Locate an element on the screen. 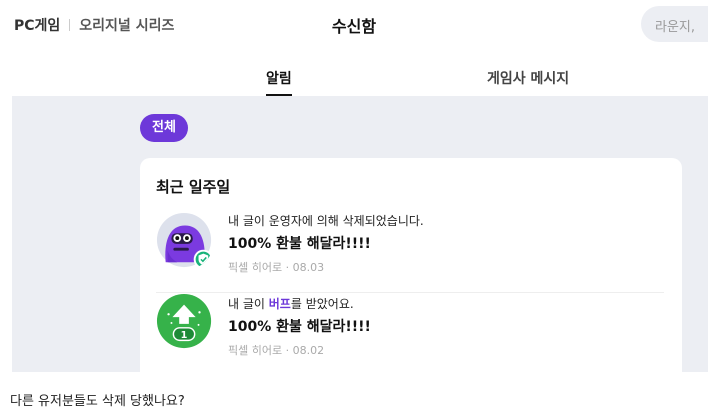 This screenshot has width=708, height=414. nav-left: PC게임 오리지널 시리즈 is located at coordinates (94, 25).